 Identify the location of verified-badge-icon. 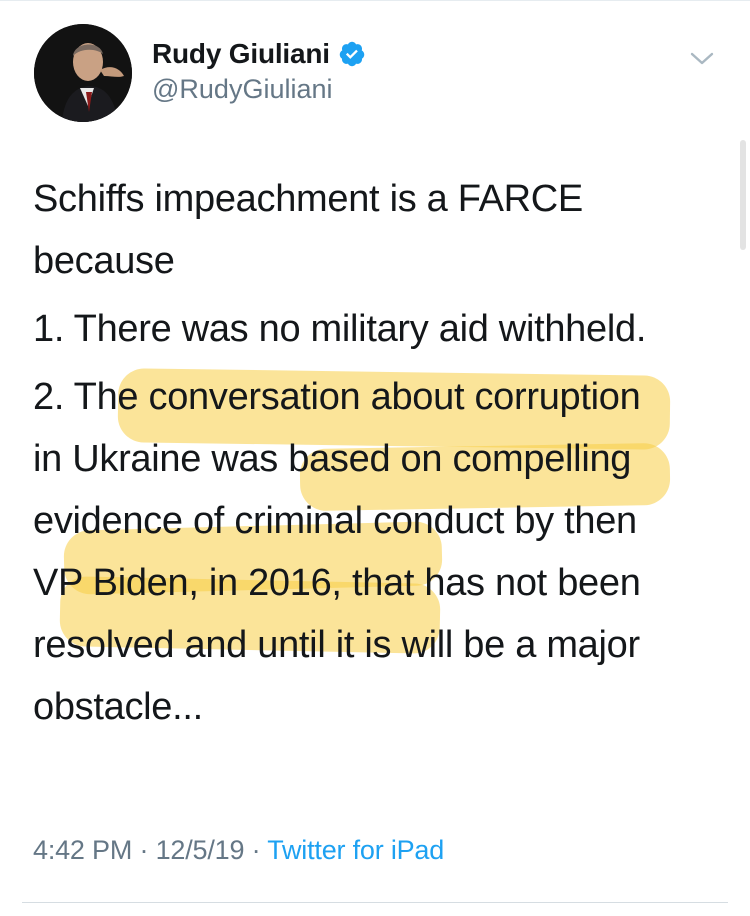
(352, 54).